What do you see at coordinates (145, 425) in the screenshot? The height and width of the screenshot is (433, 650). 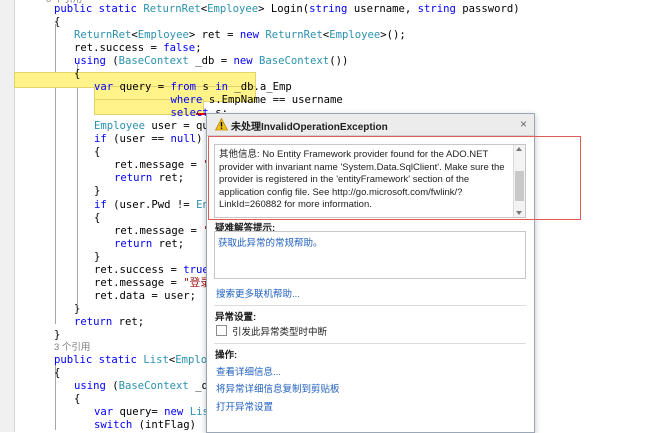 I see `code-line: switch (intFlag)` at bounding box center [145, 425].